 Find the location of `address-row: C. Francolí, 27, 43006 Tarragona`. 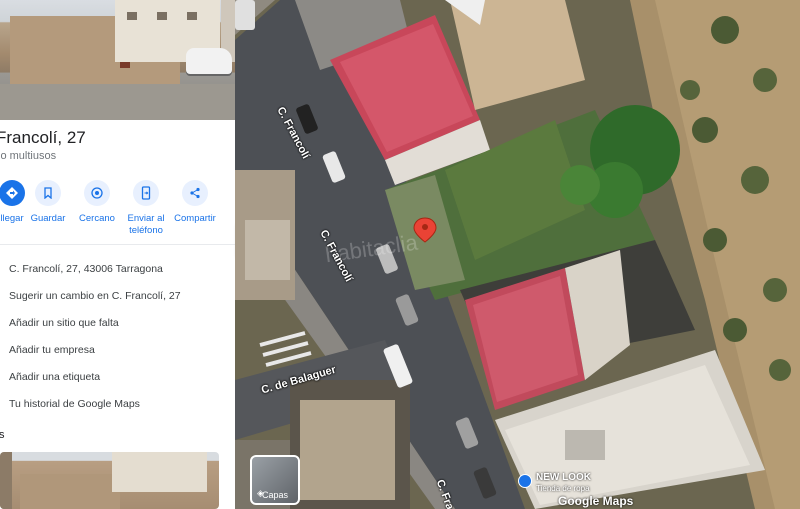

address-row: C. Francolí, 27, 43006 Tarragona is located at coordinates (86, 269).